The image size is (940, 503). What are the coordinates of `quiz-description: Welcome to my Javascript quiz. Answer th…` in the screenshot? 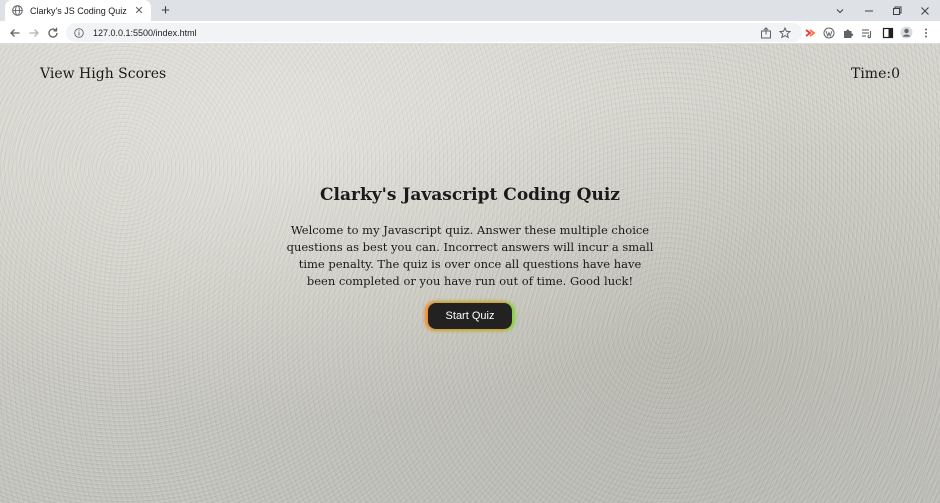 It's located at (470, 255).